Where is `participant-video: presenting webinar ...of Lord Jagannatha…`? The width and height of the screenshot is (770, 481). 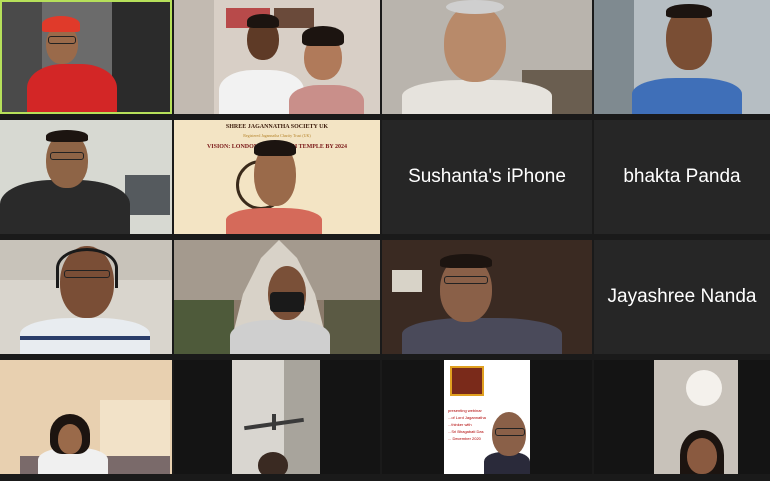 participant-video: presenting webinar ...of Lord Jagannatha… is located at coordinates (487, 417).